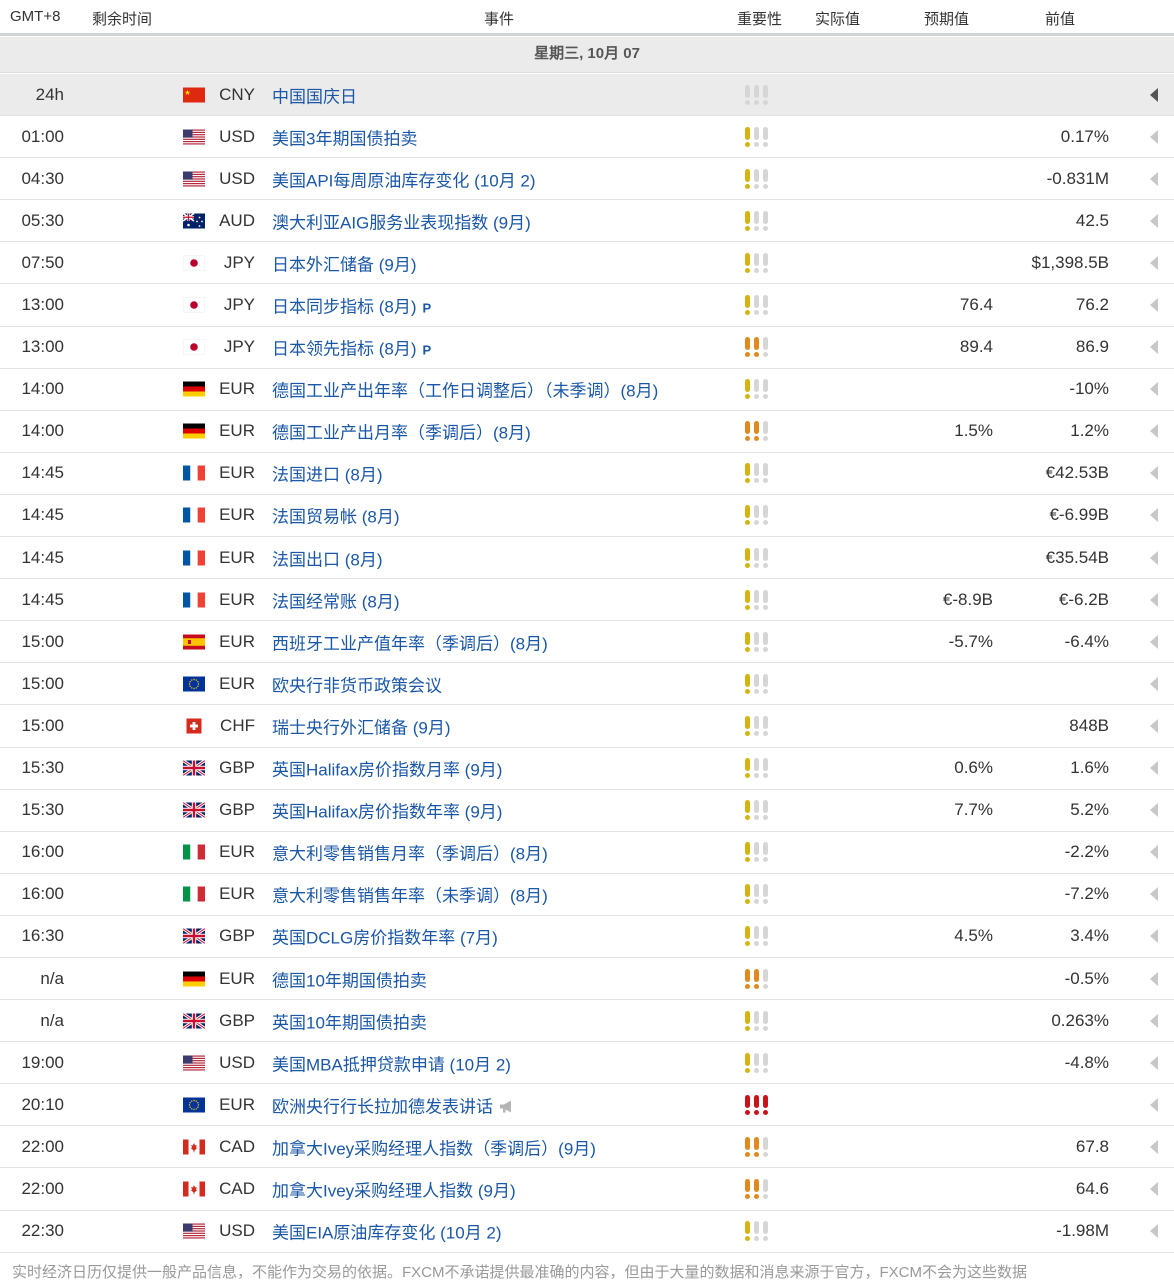  What do you see at coordinates (344, 262) in the screenshot?
I see `event-link: 日本外汇储备 (9月)` at bounding box center [344, 262].